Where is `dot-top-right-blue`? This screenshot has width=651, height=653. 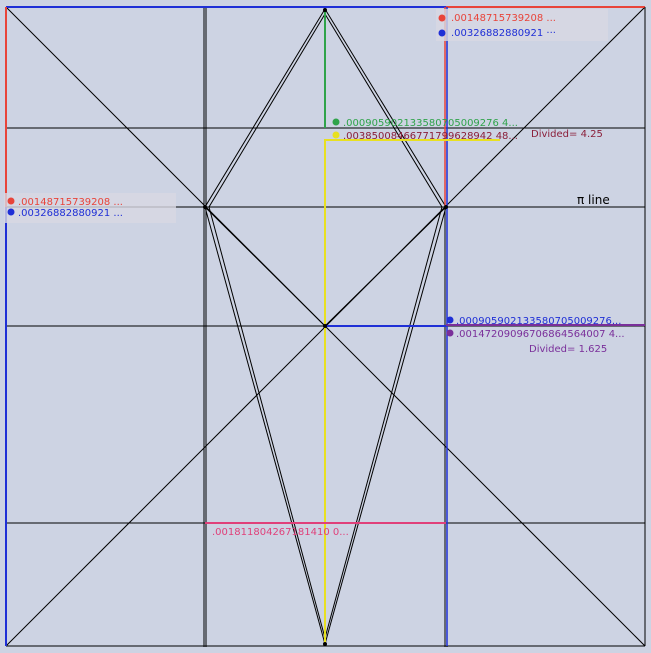 dot-top-right-blue is located at coordinates (442, 33).